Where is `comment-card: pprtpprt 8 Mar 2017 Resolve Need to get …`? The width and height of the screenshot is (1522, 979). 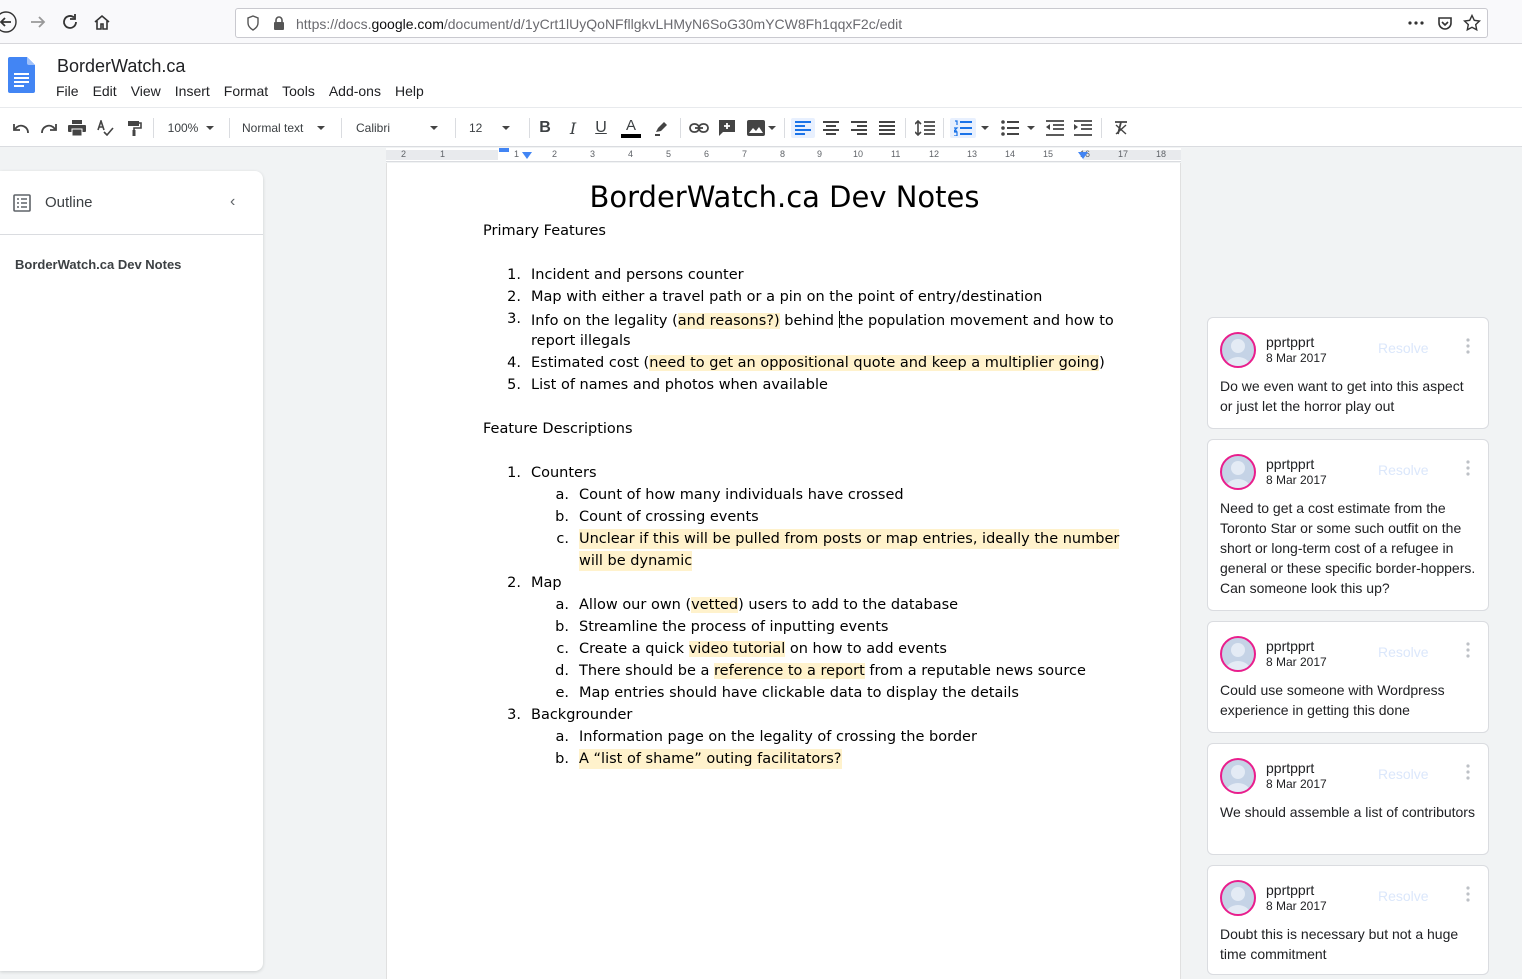 comment-card: pprtpprt 8 Mar 2017 Resolve Need to get … is located at coordinates (1348, 525).